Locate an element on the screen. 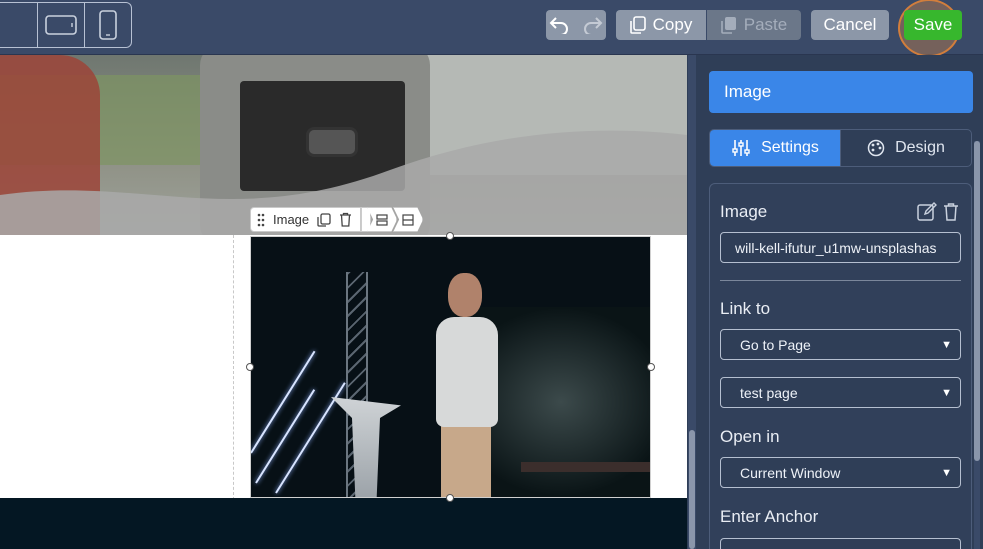  link-type-select: Go to Page ▼ is located at coordinates (840, 344).